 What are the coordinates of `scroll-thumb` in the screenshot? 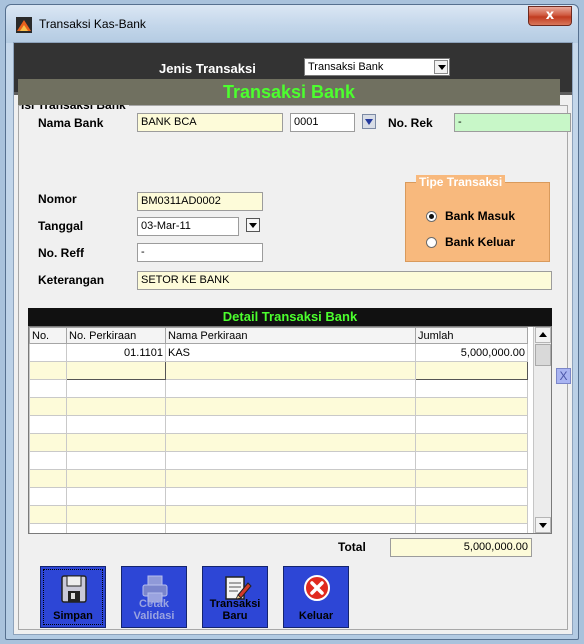 It's located at (543, 355).